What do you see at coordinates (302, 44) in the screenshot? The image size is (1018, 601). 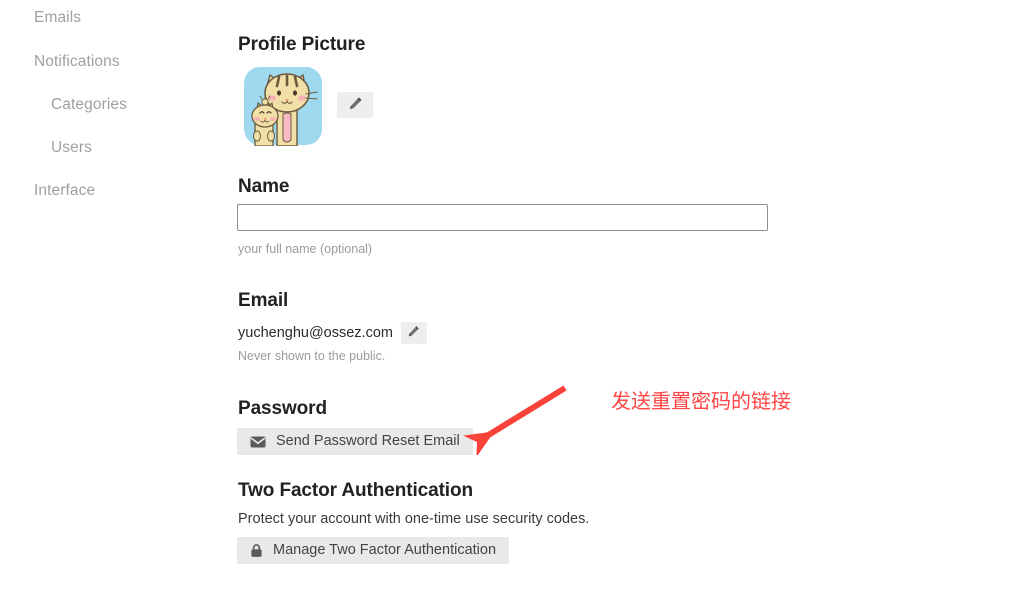 I see `profile-picture-heading: Profile Picture` at bounding box center [302, 44].